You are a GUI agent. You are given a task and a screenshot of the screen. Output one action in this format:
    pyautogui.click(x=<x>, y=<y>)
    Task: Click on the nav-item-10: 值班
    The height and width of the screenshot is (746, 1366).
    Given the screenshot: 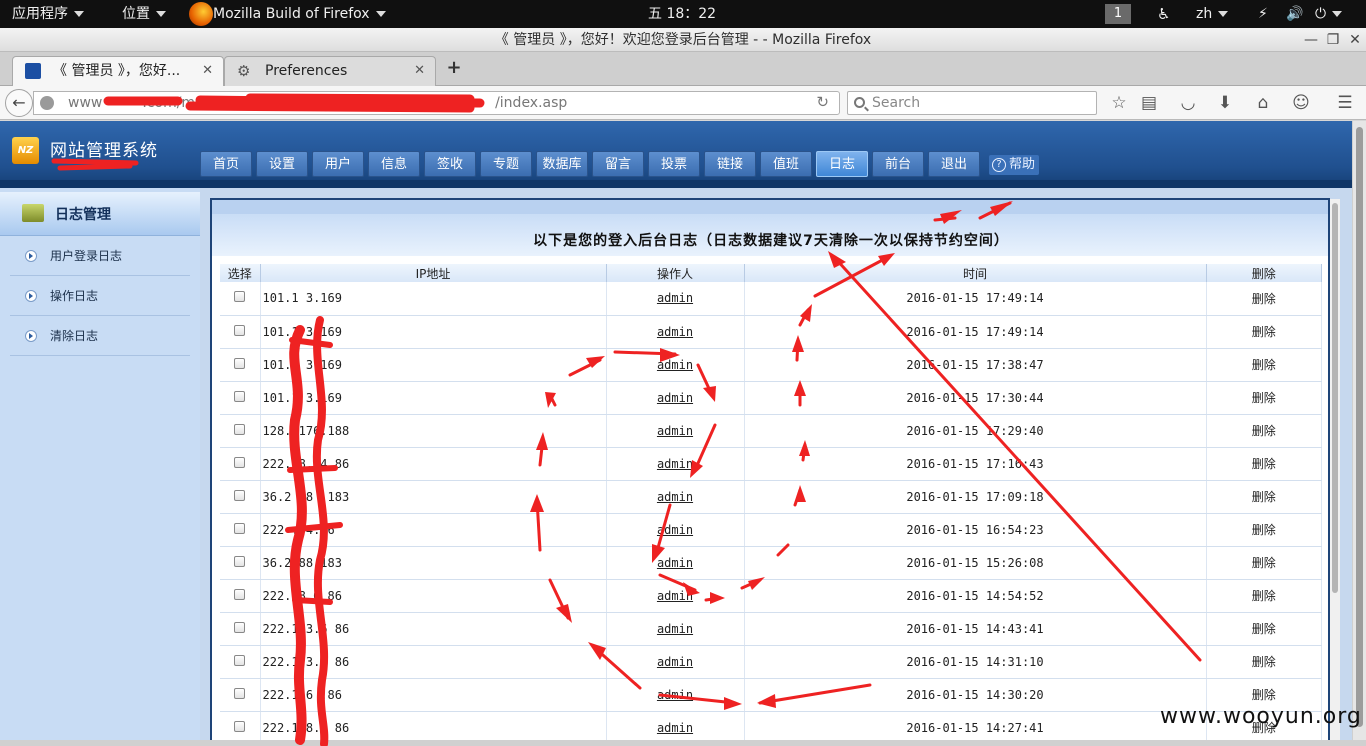 What is the action you would take?
    pyautogui.click(x=786, y=164)
    